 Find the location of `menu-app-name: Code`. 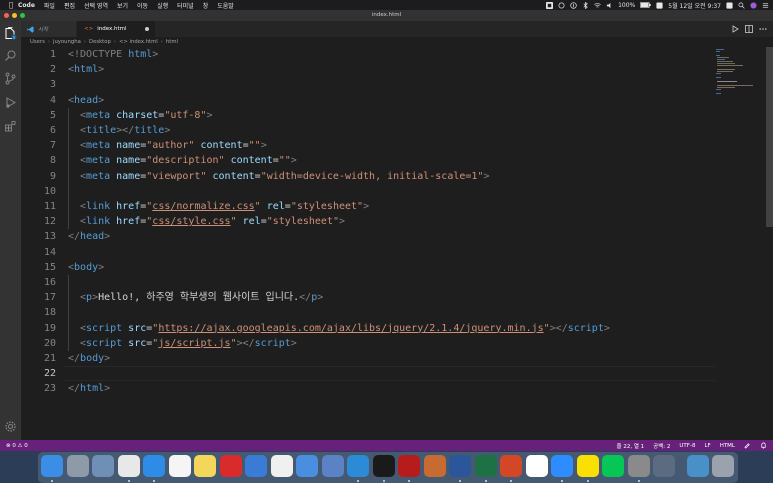

menu-app-name: Code is located at coordinates (26, 5).